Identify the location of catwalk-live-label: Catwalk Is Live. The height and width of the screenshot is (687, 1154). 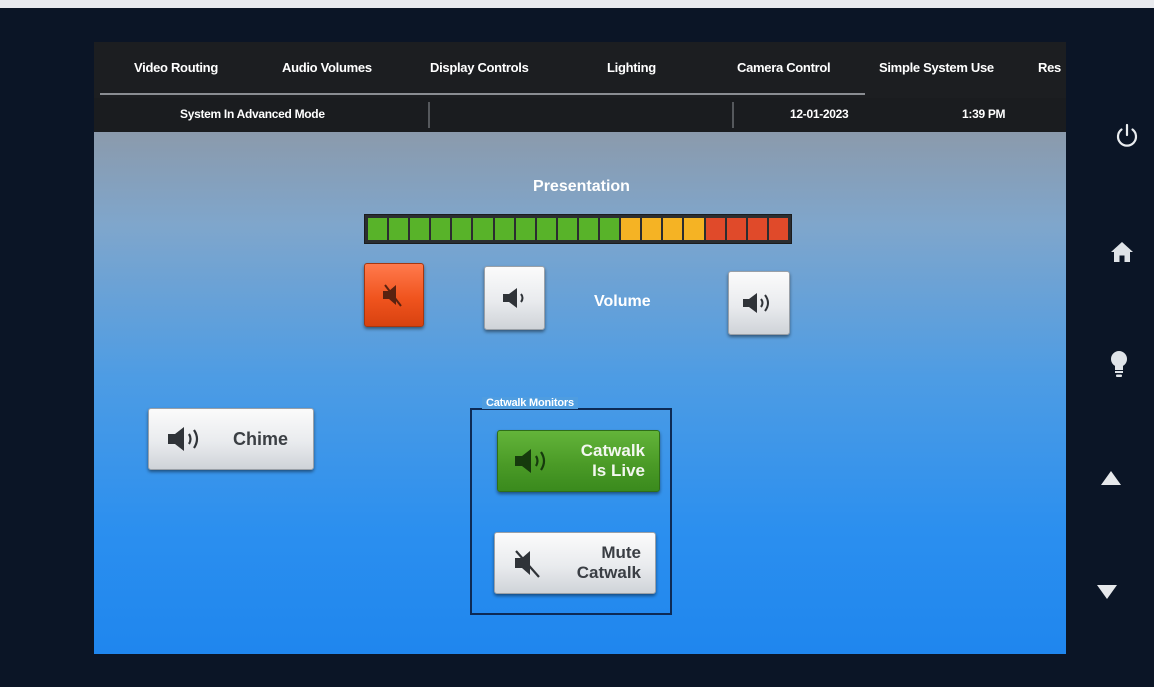
(613, 461).